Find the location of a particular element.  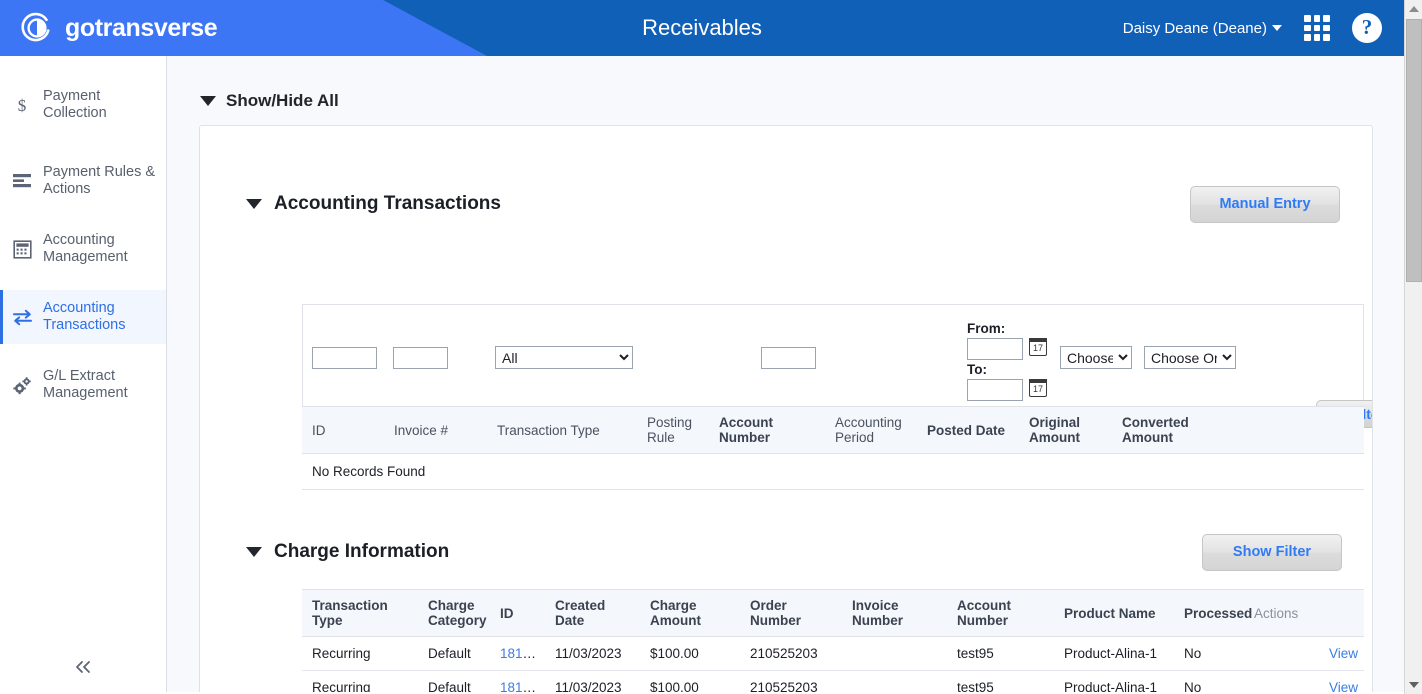

column-header-spacer is located at coordinates (1298, 430).